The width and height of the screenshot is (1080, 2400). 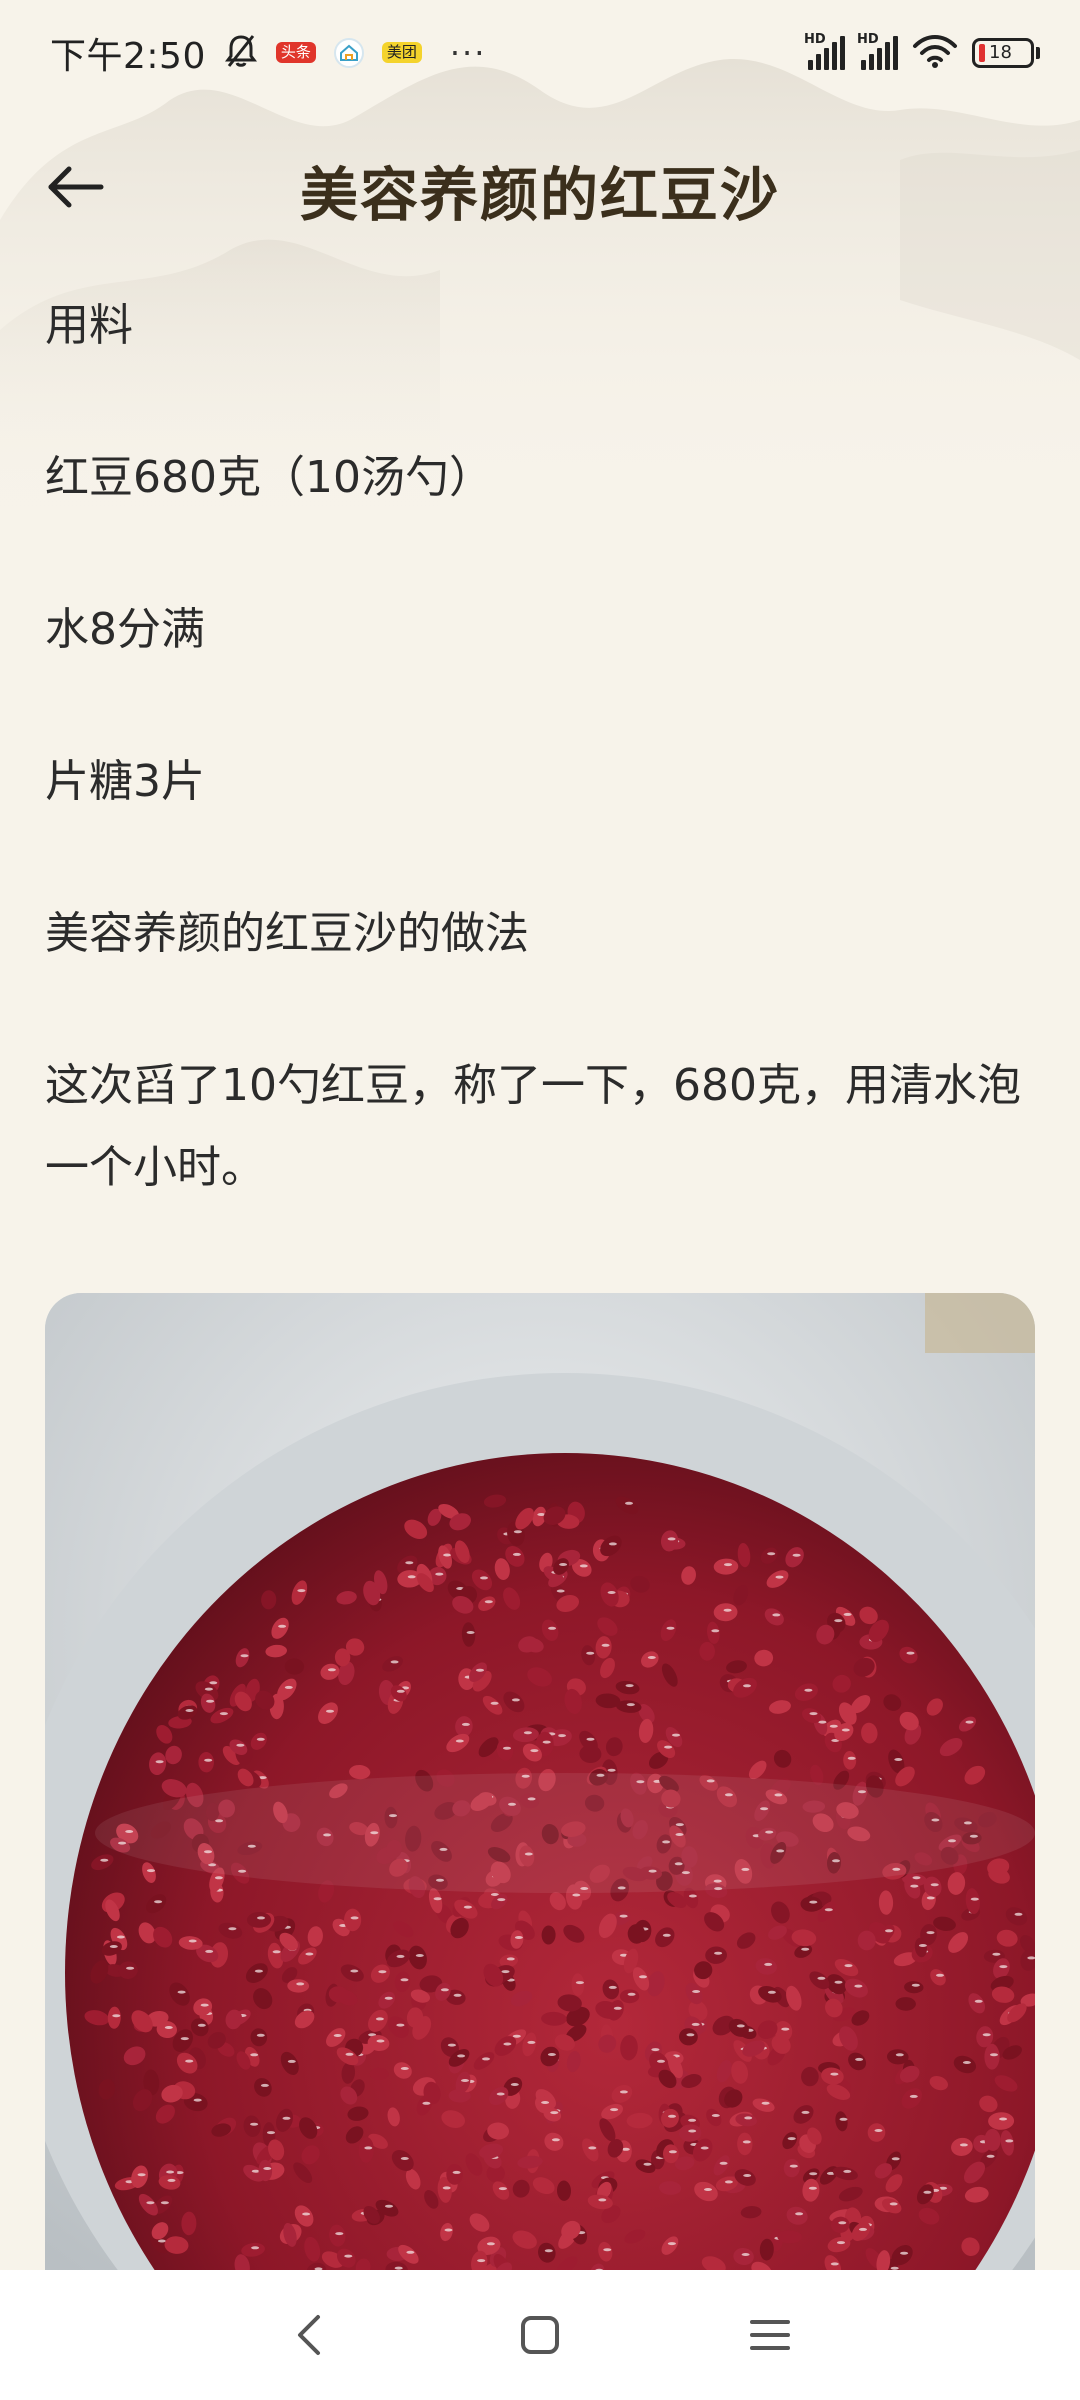 What do you see at coordinates (468, 52) in the screenshot?
I see `more-notifications-icon: ···` at bounding box center [468, 52].